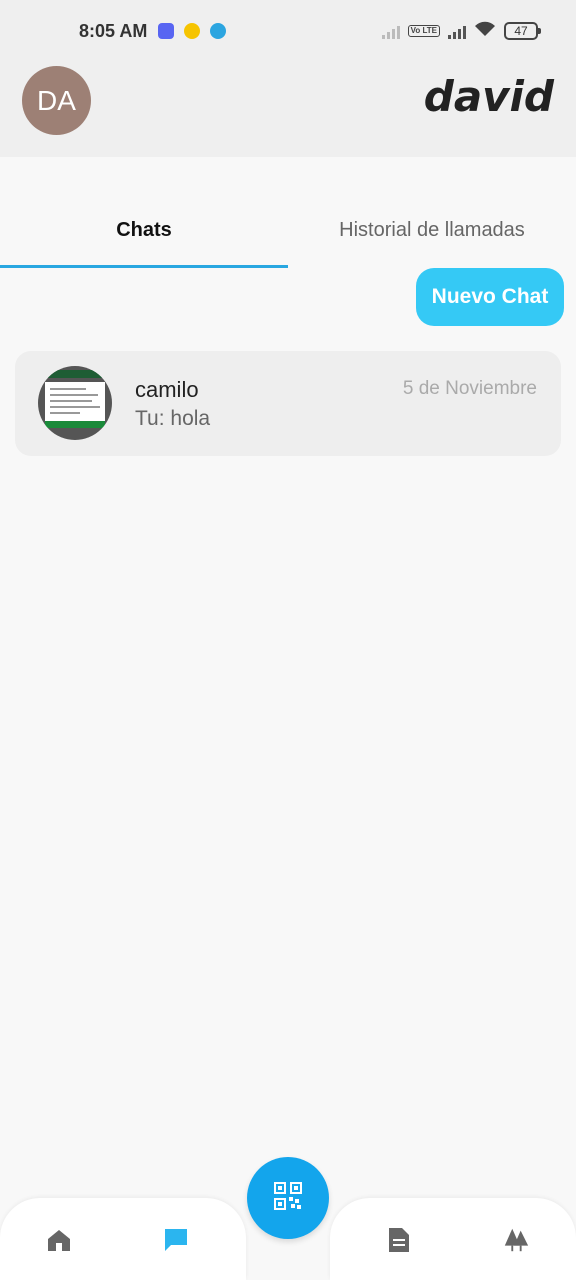 This screenshot has height=1280, width=576. Describe the element at coordinates (453, 1239) in the screenshot. I see `bottom-nav-right` at that location.